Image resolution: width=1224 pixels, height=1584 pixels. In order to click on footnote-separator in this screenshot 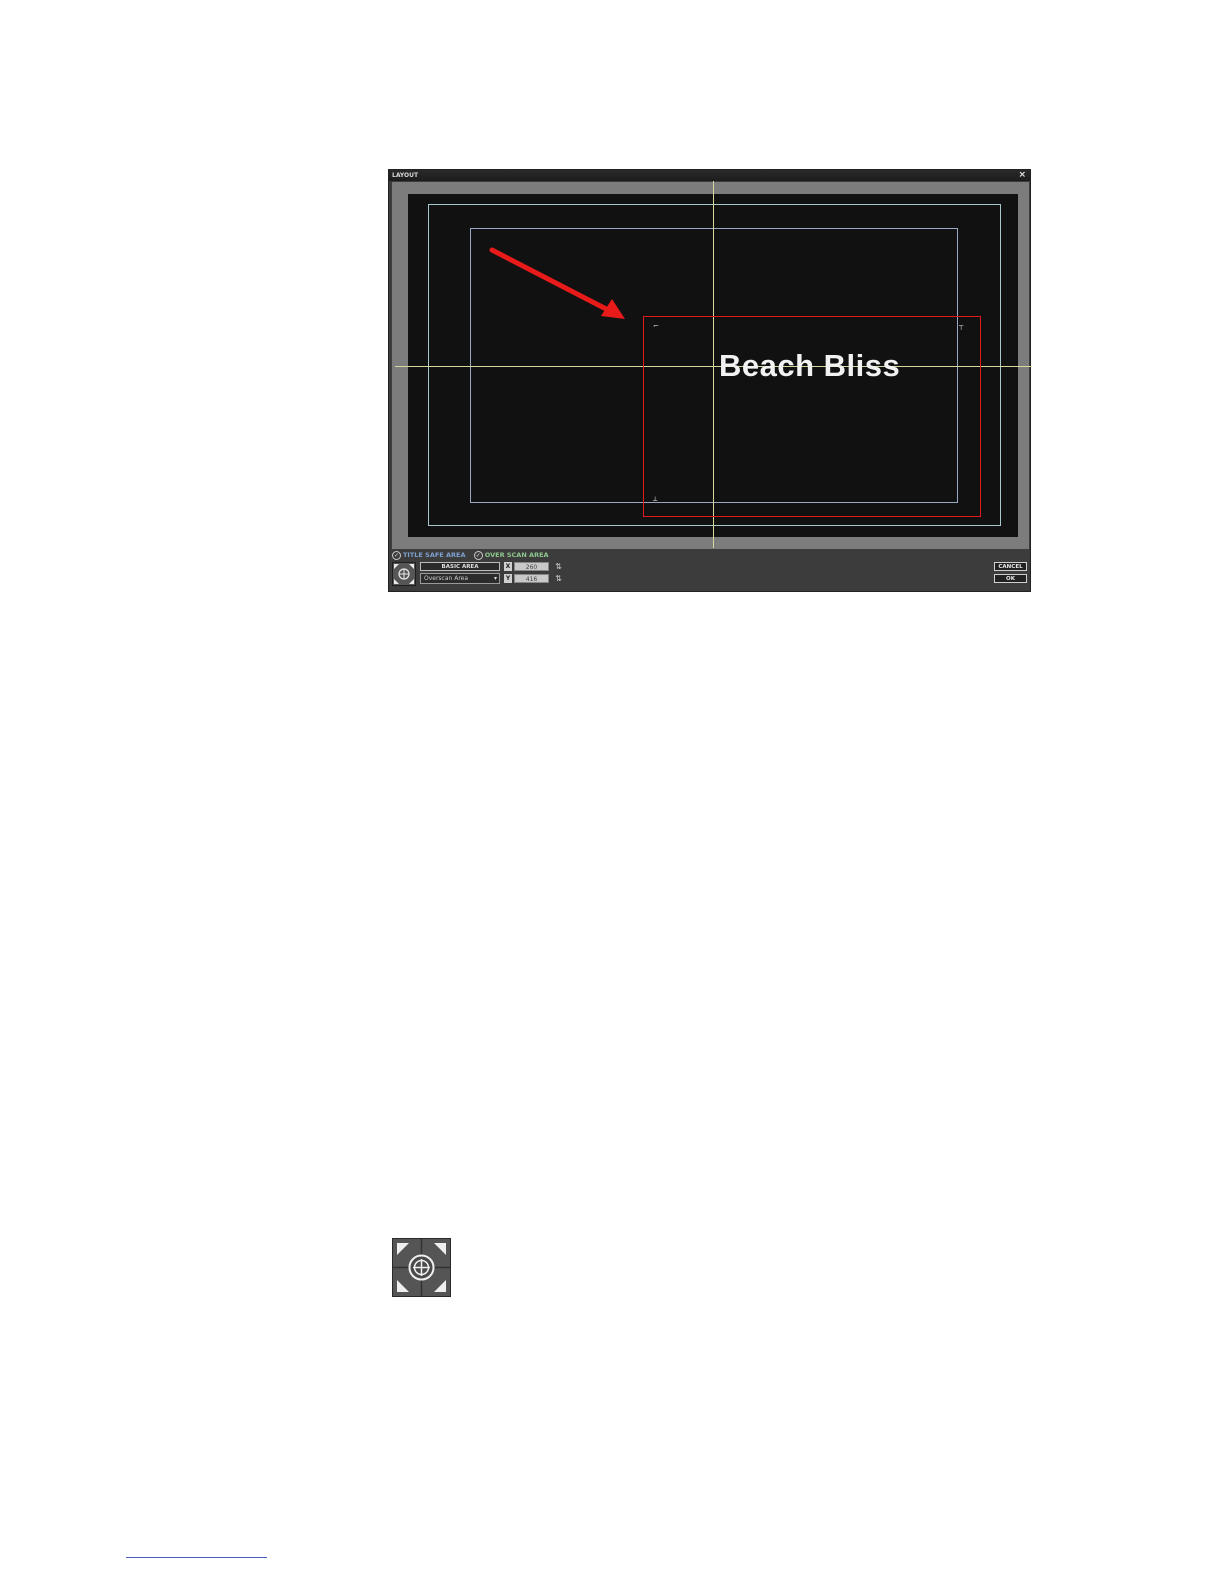, I will do `click(196, 1557)`.